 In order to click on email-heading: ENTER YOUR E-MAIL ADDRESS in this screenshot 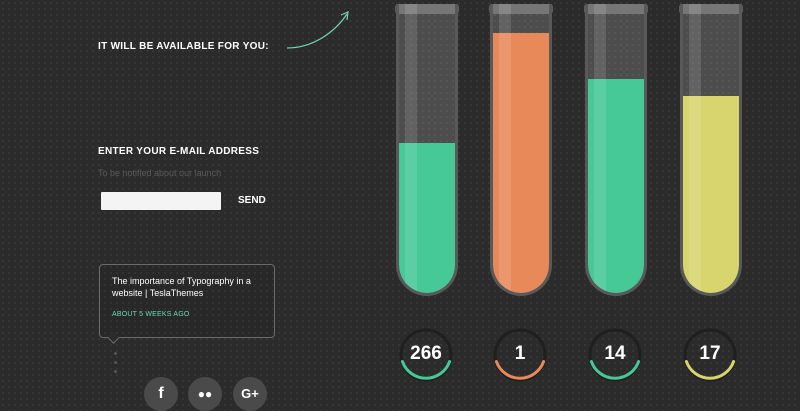, I will do `click(179, 151)`.